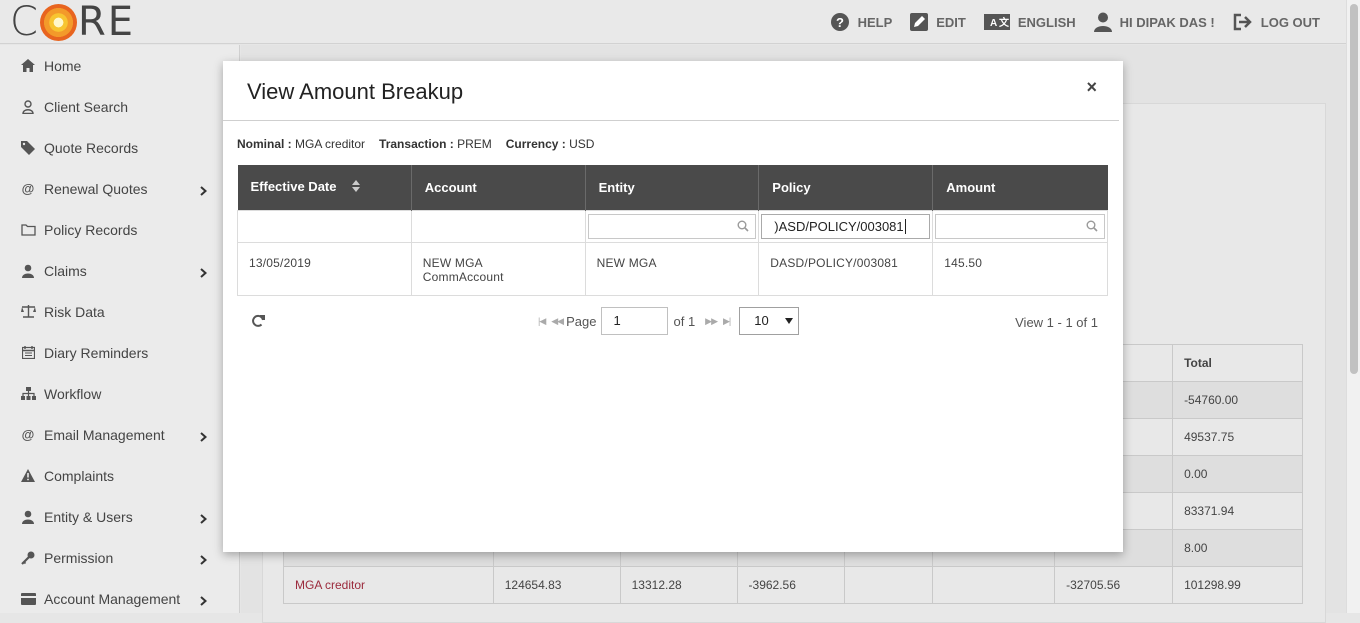  Describe the element at coordinates (28, 352) in the screenshot. I see `calendar-icon` at that location.